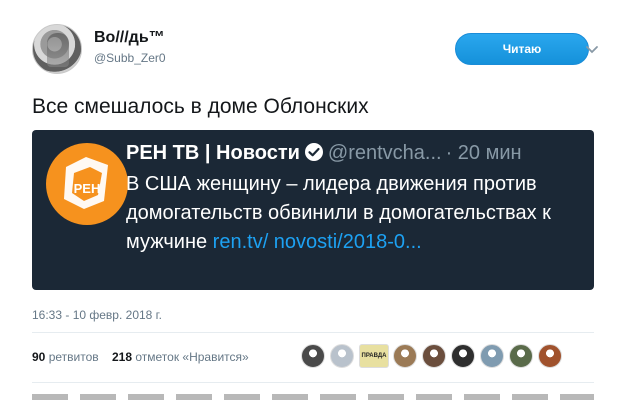 The width and height of the screenshot is (625, 400). I want to click on avatar-figure-icon, so click(58, 50).